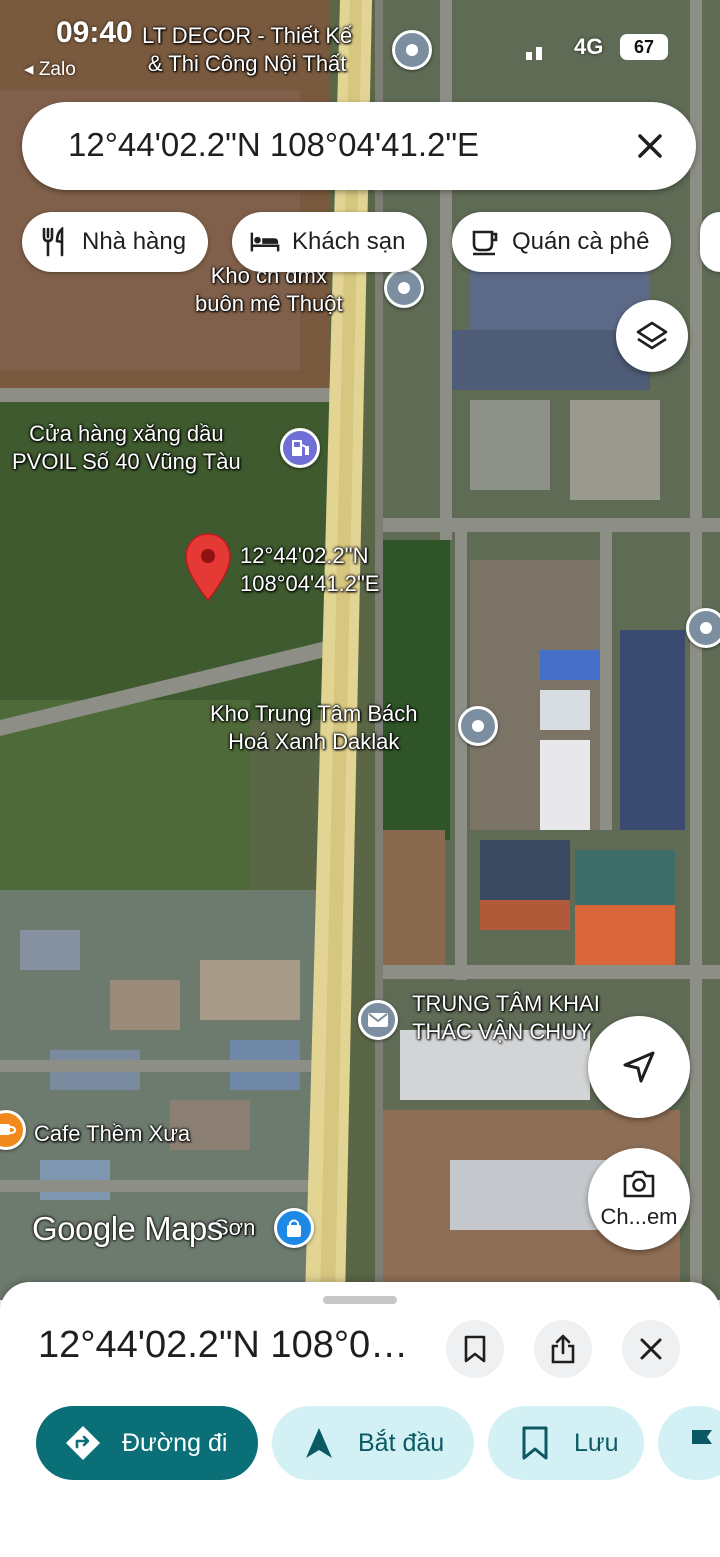 The height and width of the screenshot is (1557, 720). Describe the element at coordinates (710, 242) in the screenshot. I see `chip-more` at that location.